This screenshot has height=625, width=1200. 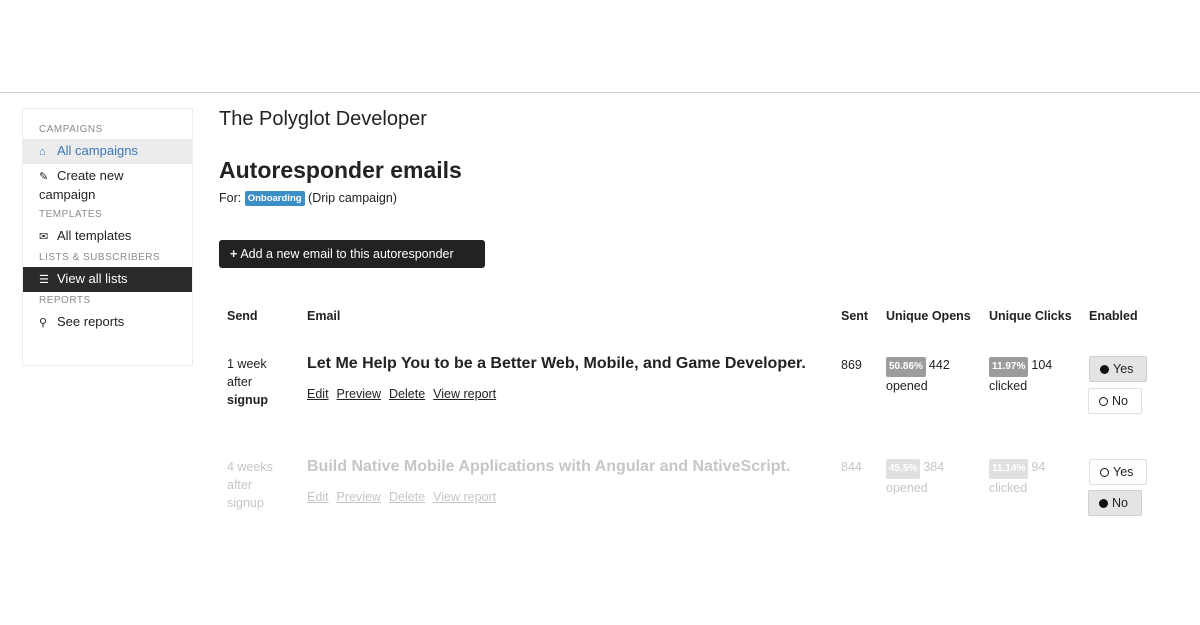 I want to click on sent-count: 869, so click(x=851, y=365).